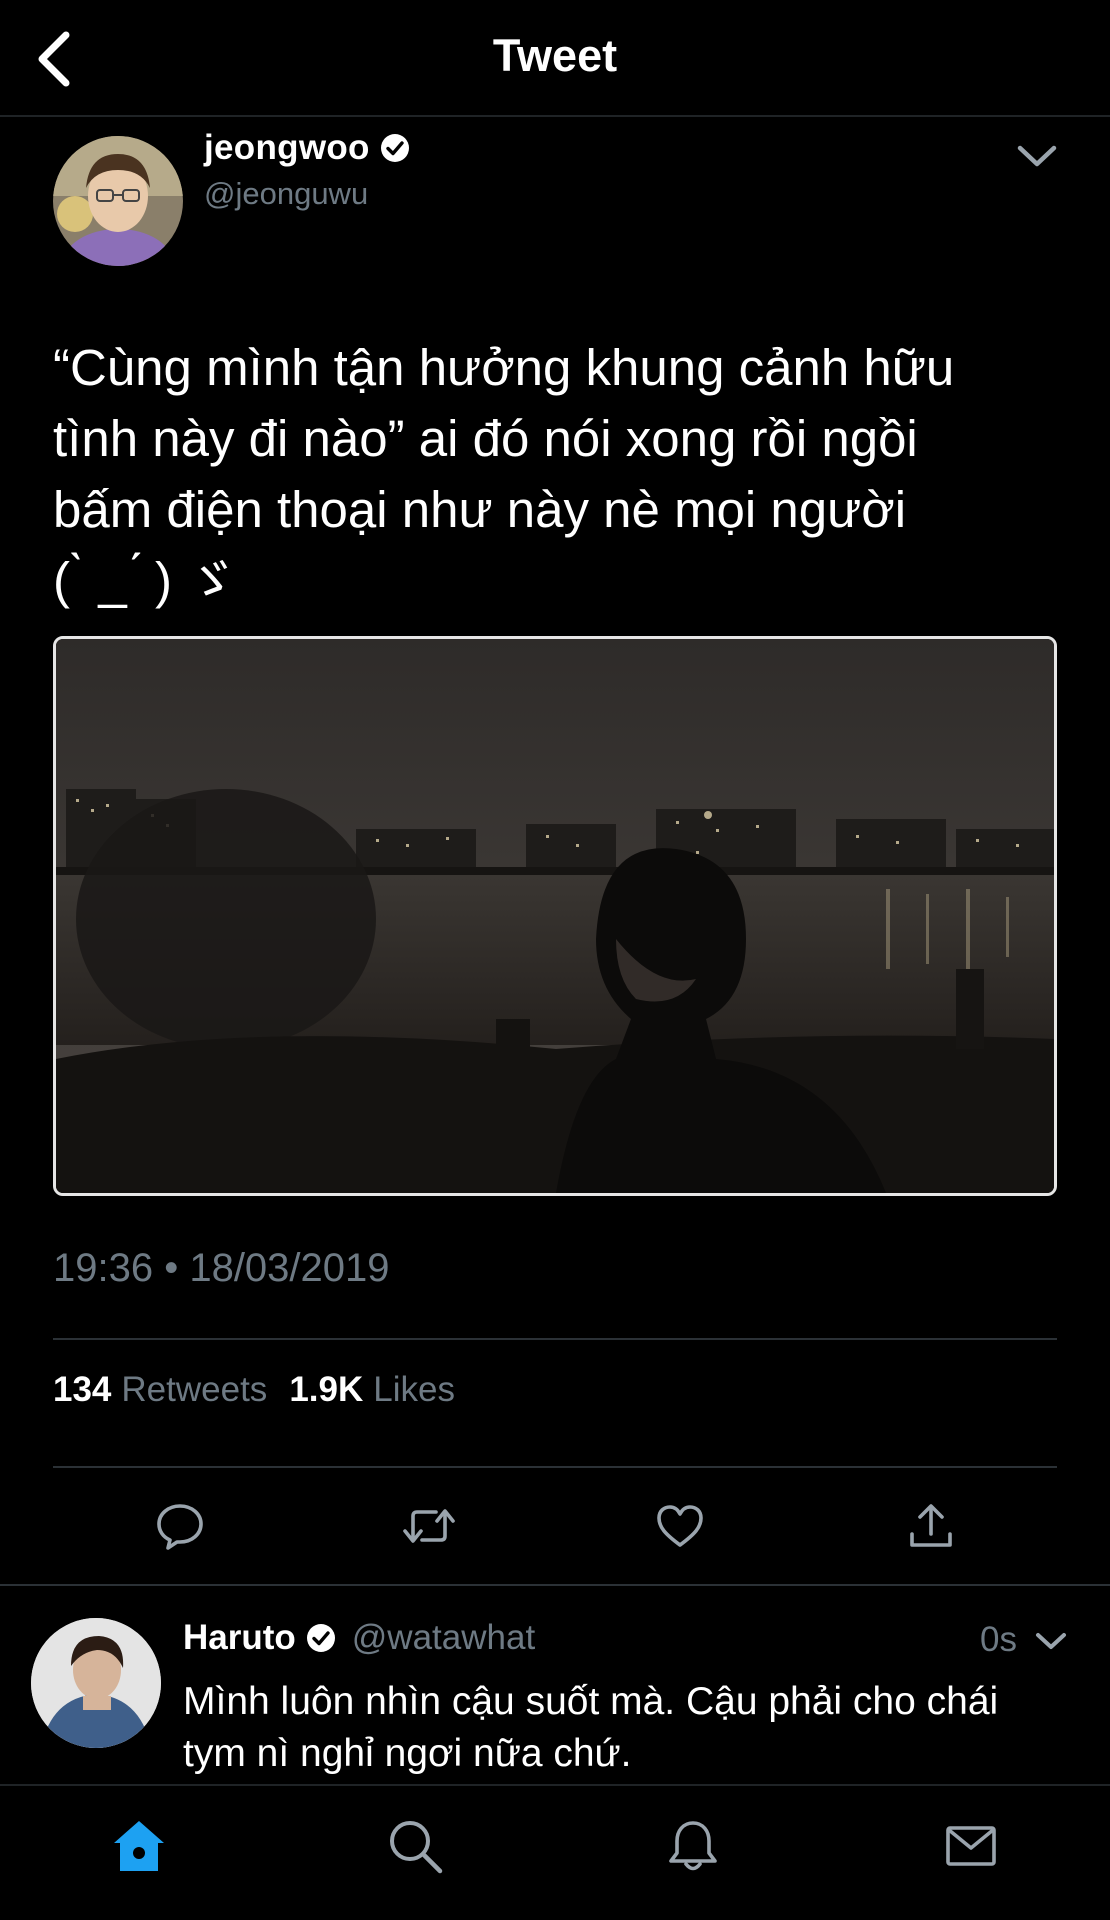 The width and height of the screenshot is (1110, 1920). I want to click on tab-search, so click(415, 1846).